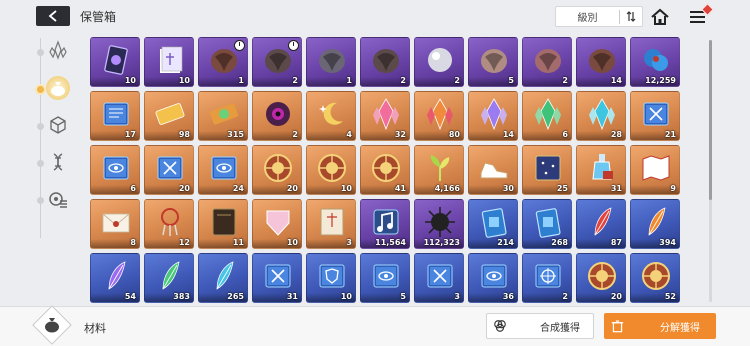 The width and height of the screenshot is (750, 346). Describe the element at coordinates (385, 224) in the screenshot. I see `inventory-item: 11,564` at that location.